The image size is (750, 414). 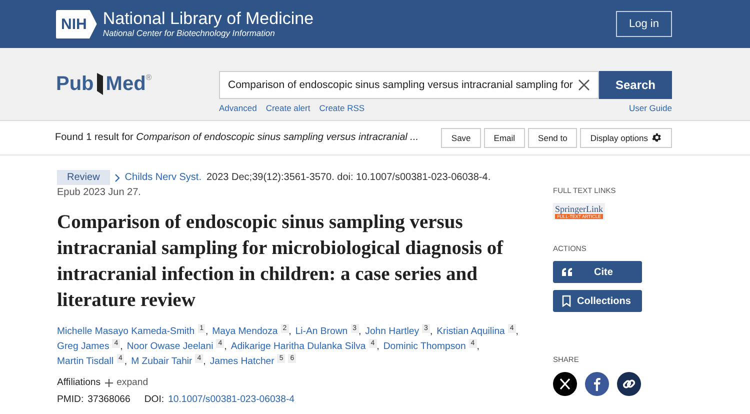 I want to click on user-guide-link: User Guide, so click(x=650, y=108).